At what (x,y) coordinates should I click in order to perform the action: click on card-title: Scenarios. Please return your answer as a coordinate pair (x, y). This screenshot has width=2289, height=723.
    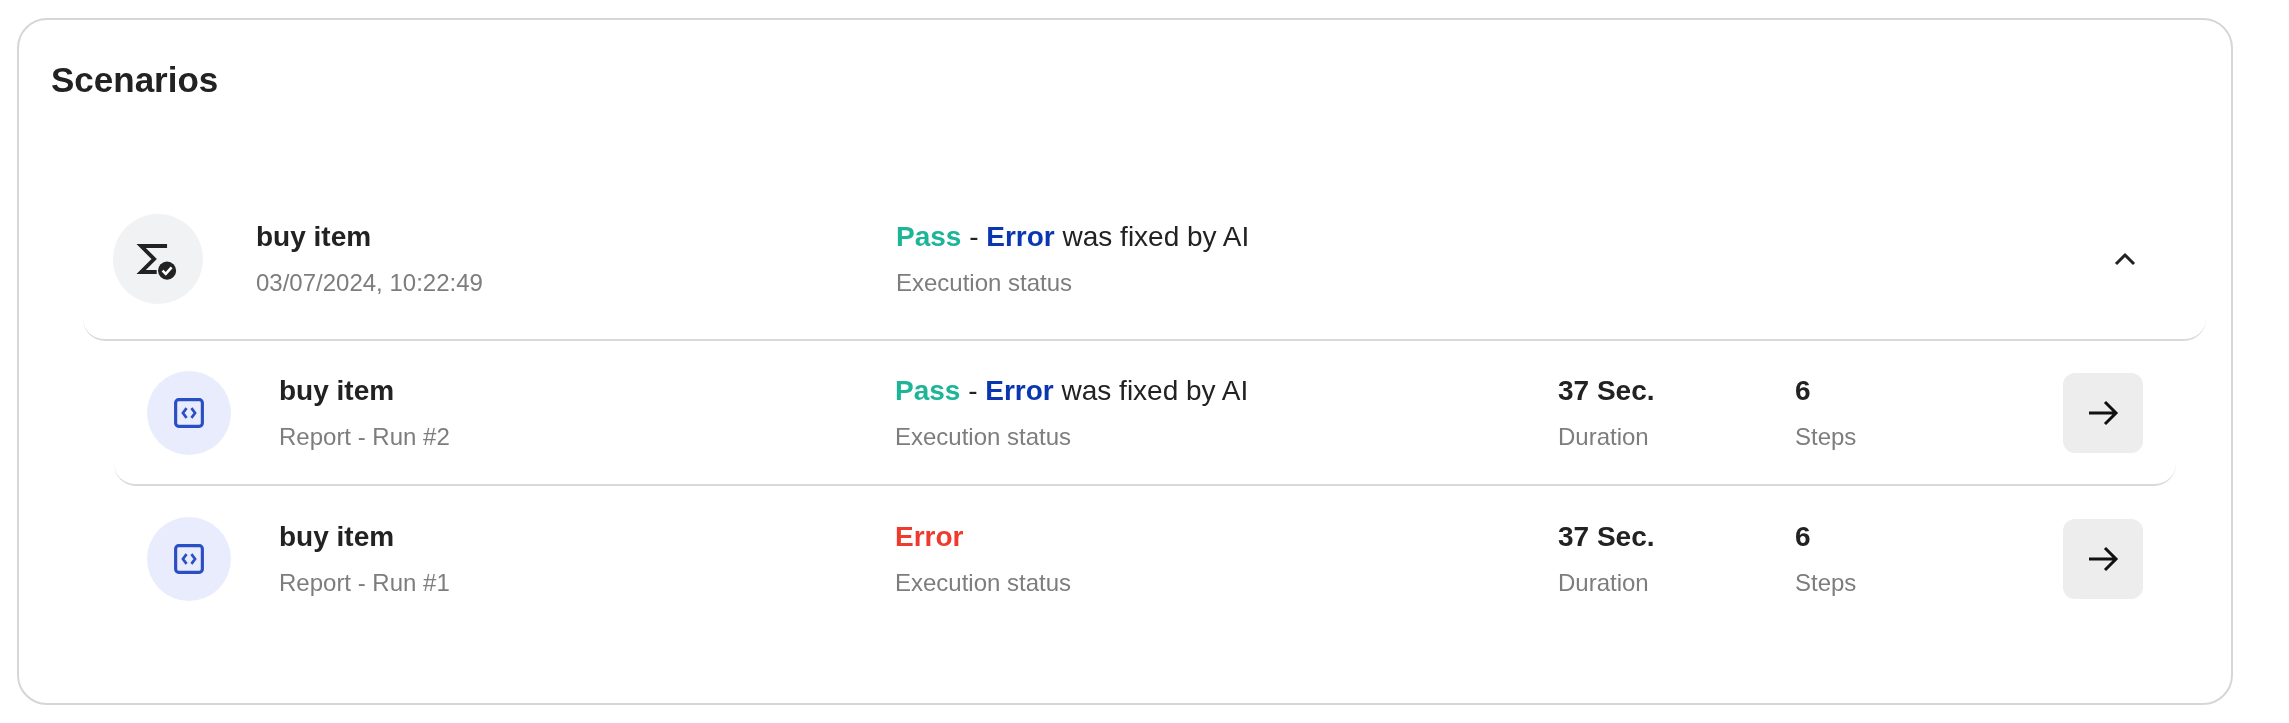
    Looking at the image, I should click on (135, 80).